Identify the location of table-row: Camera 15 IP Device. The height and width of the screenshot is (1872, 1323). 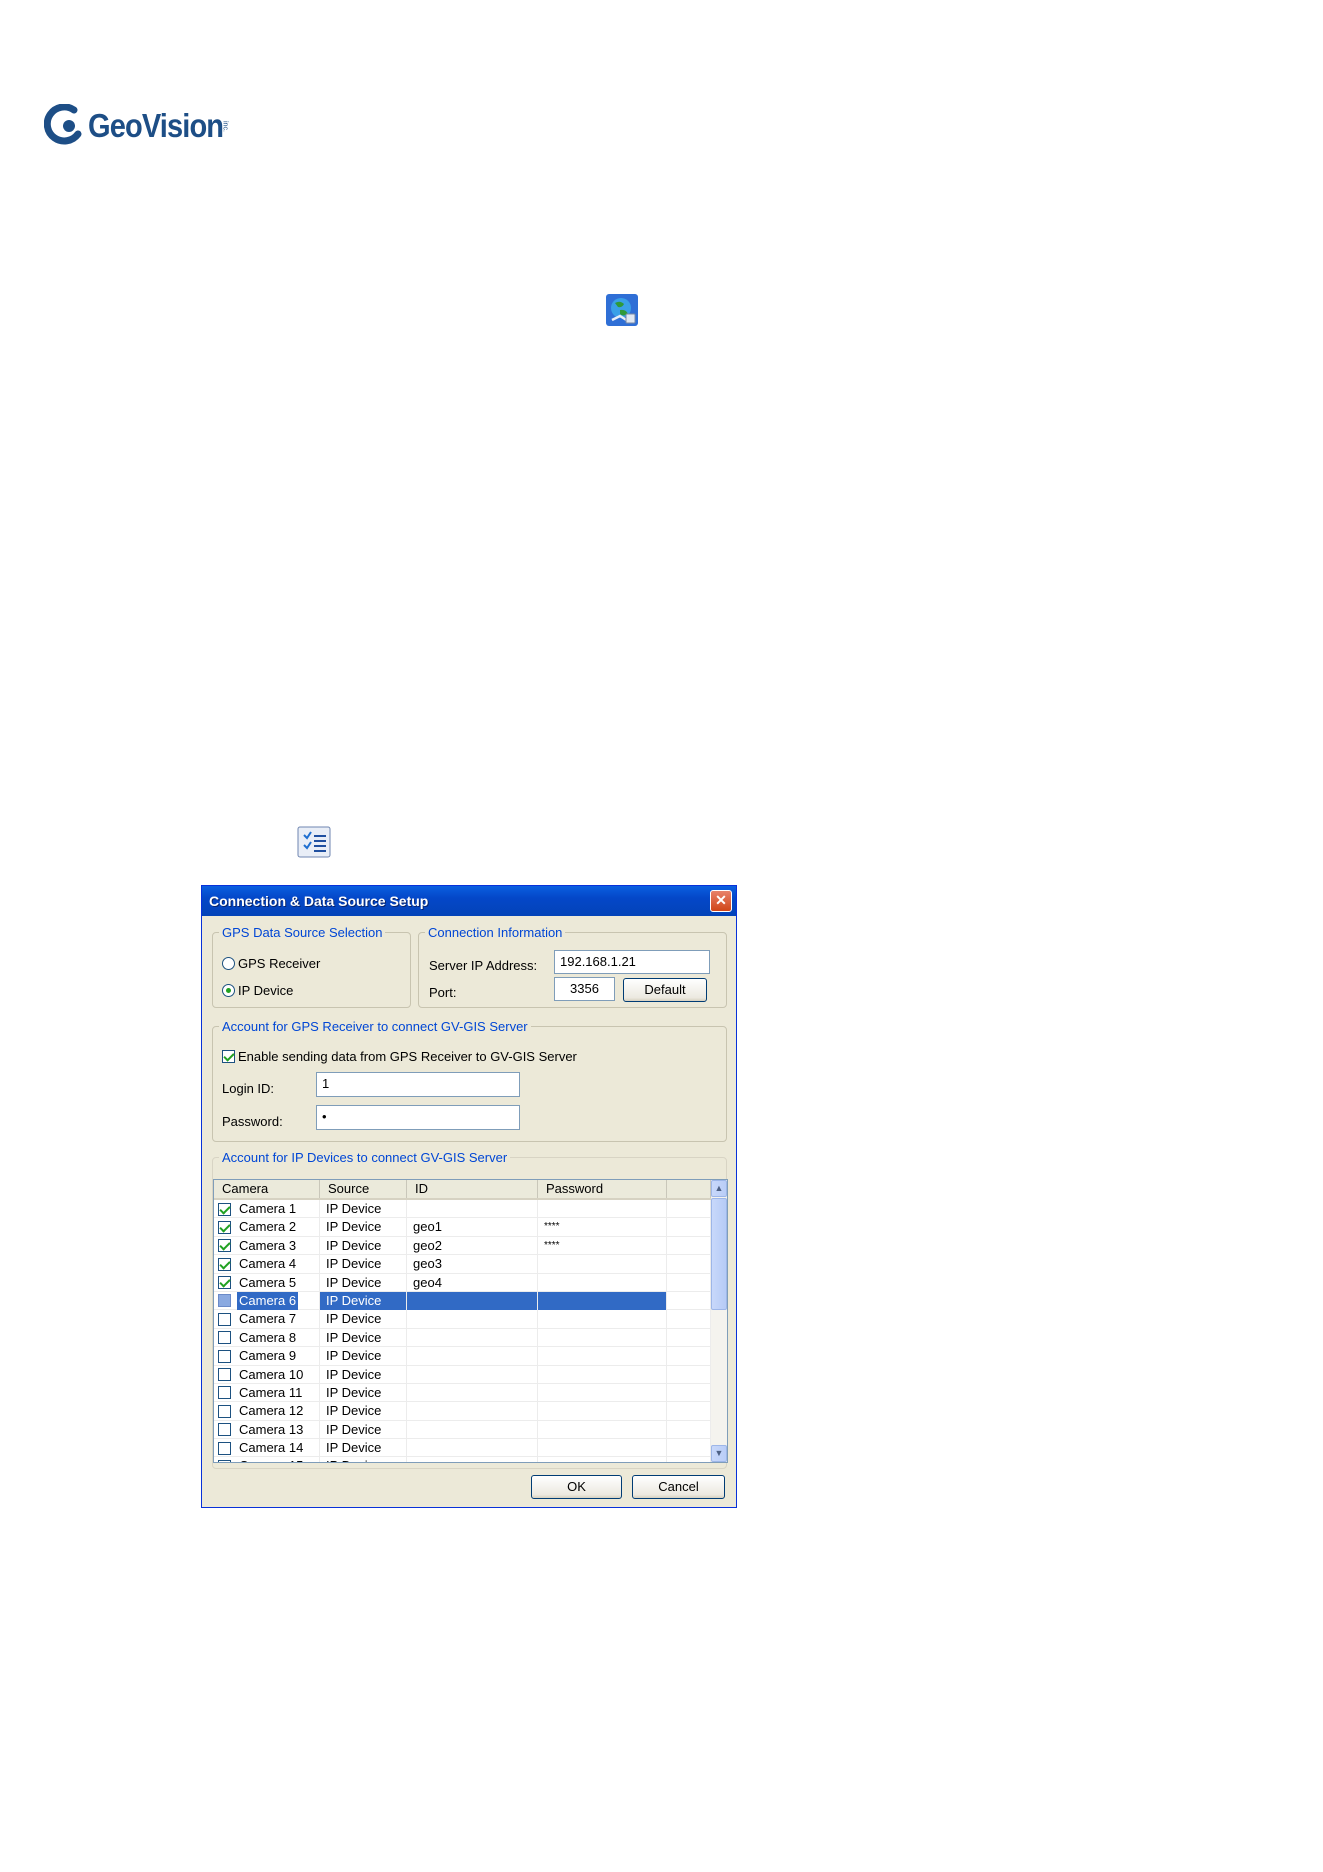
(462, 1459).